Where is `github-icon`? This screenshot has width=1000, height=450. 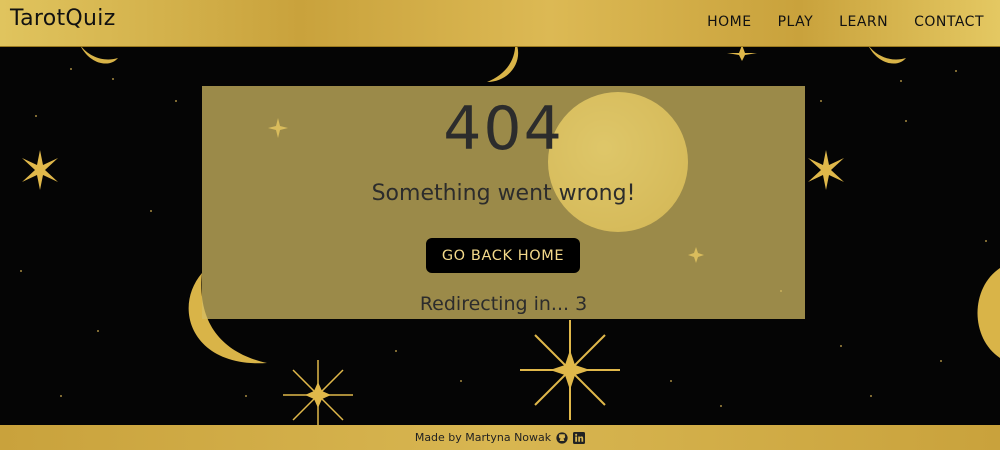 github-icon is located at coordinates (562, 437).